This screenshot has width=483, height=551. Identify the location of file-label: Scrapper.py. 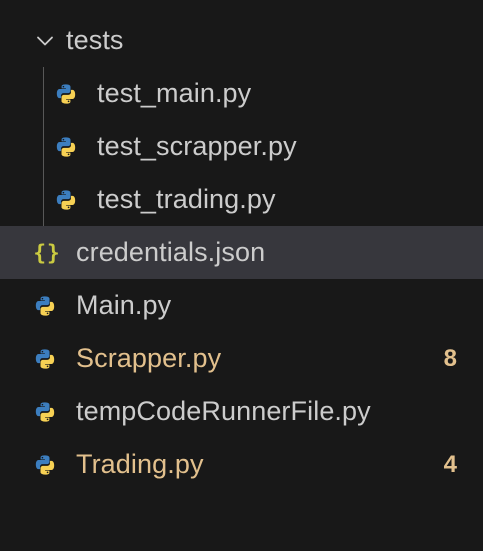
(149, 358).